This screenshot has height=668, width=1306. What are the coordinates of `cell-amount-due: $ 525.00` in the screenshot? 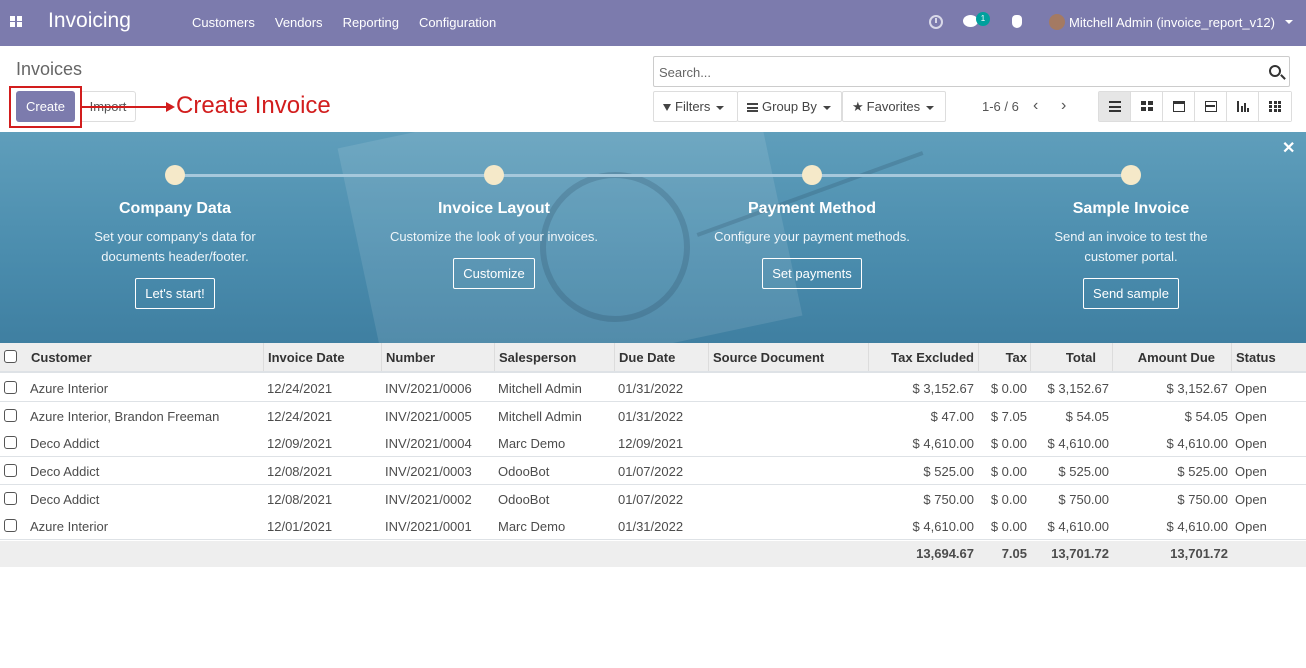 It's located at (1202, 471).